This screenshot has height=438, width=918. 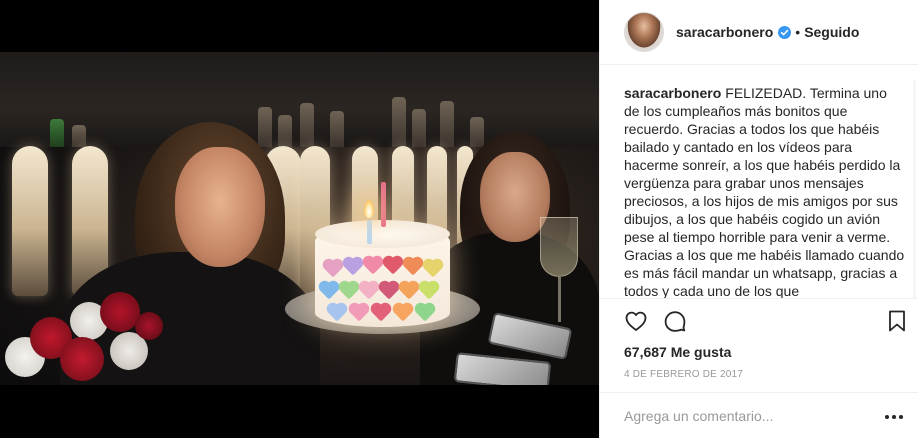 I want to click on comment-button, so click(x=675, y=323).